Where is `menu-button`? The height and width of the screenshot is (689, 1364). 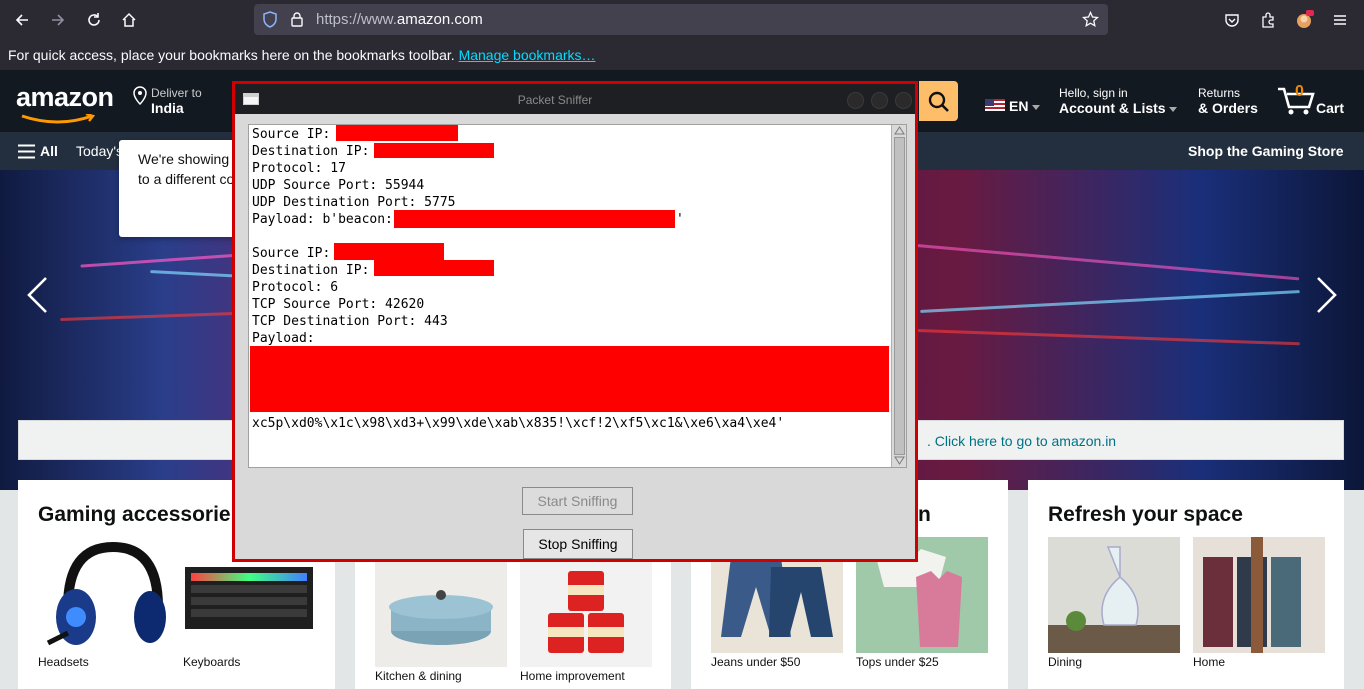 menu-button is located at coordinates (1340, 20).